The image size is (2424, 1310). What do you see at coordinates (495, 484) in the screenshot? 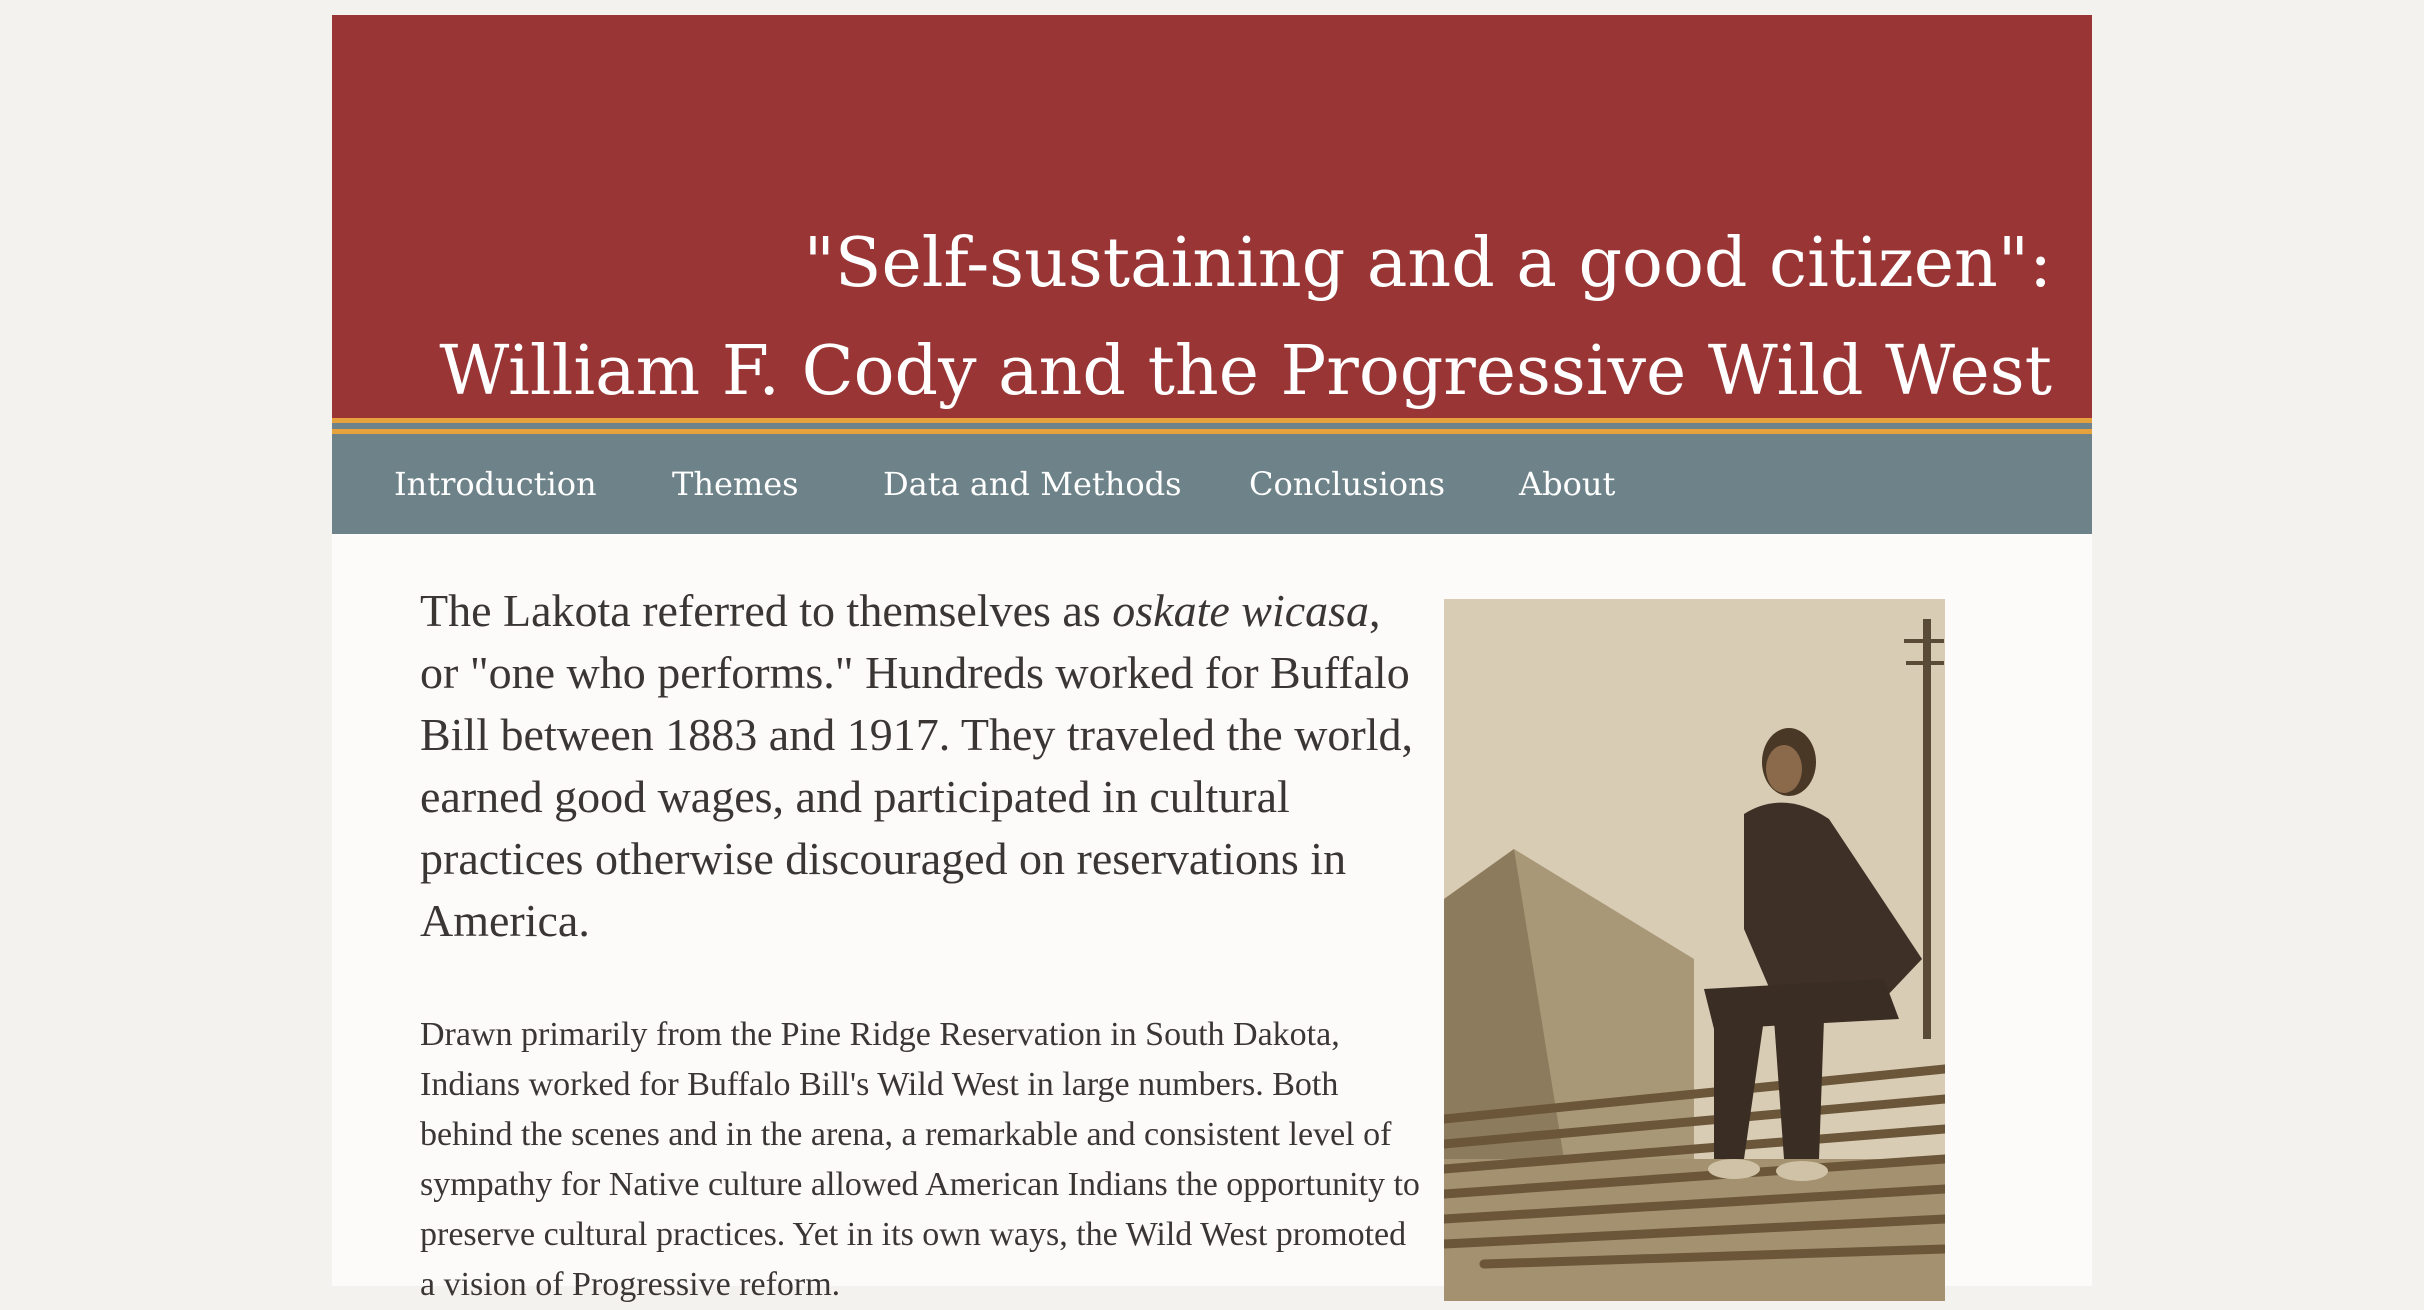
I see `nav-item-introduction: Introduction` at bounding box center [495, 484].